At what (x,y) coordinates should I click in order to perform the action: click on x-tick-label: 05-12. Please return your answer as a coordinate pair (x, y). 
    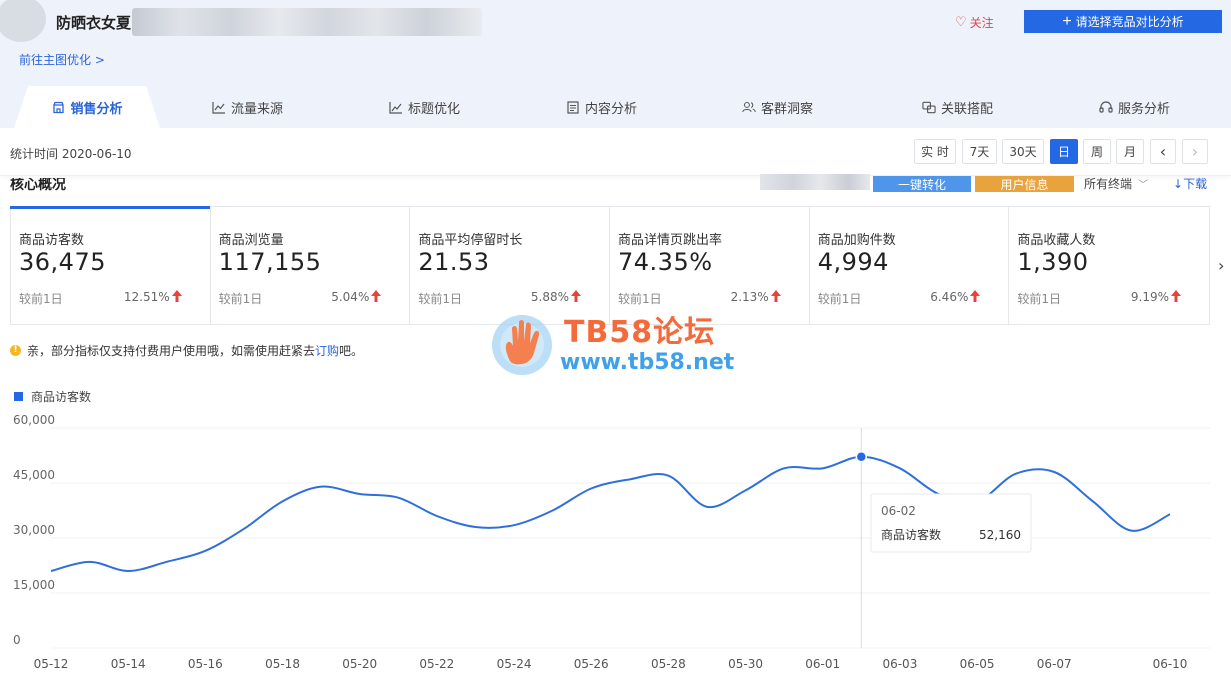
    Looking at the image, I should click on (51, 664).